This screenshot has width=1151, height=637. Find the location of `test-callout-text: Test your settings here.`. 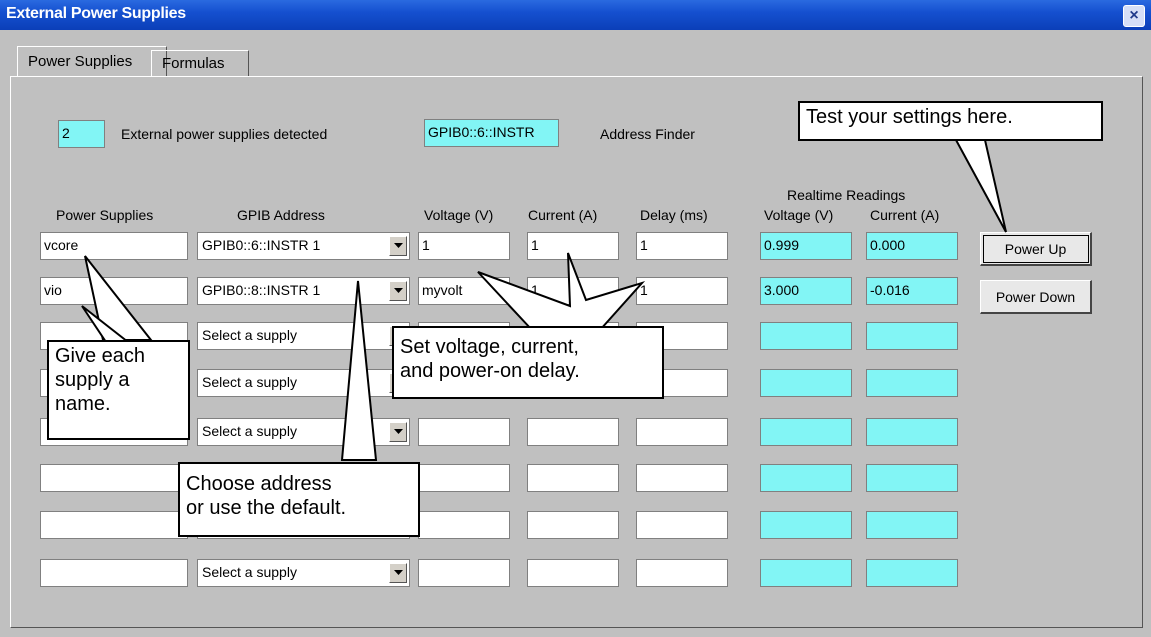

test-callout-text: Test your settings here. is located at coordinates (909, 117).